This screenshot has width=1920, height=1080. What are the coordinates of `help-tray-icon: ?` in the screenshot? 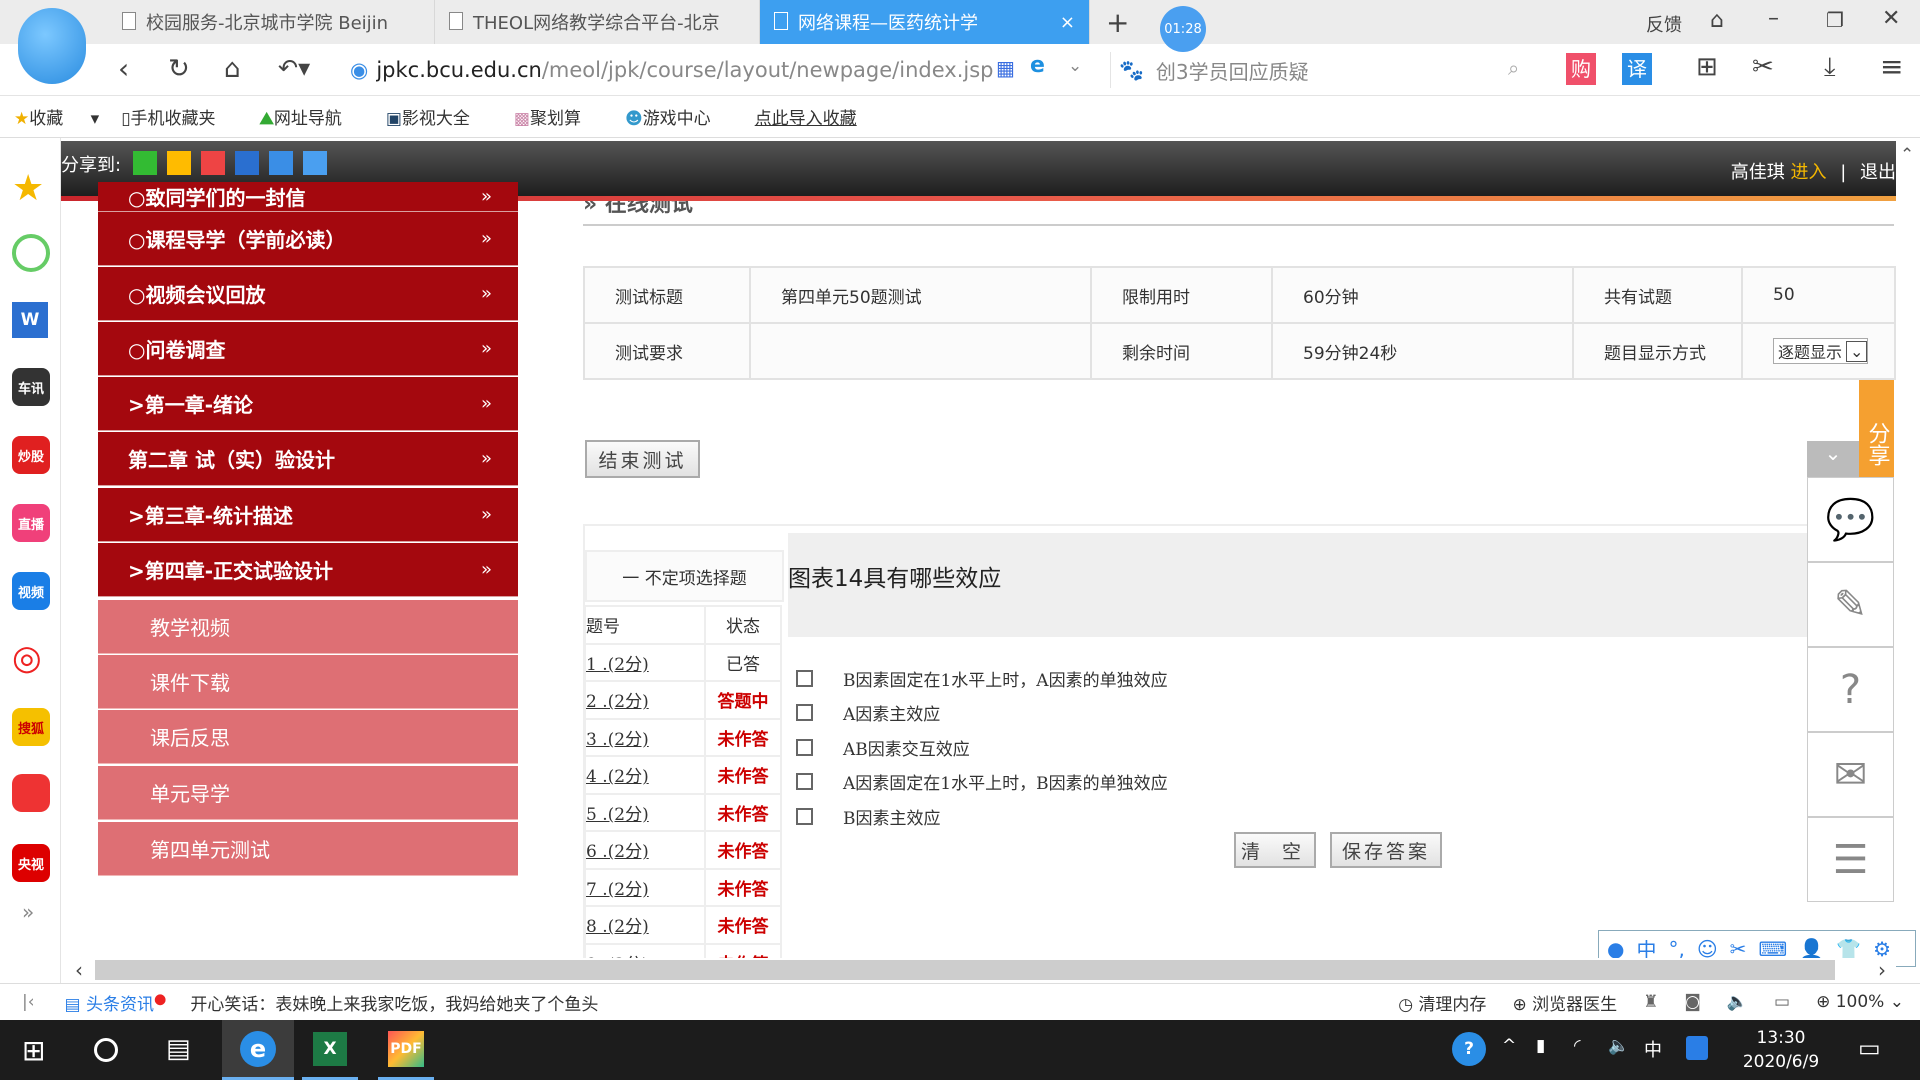 It's located at (1469, 1049).